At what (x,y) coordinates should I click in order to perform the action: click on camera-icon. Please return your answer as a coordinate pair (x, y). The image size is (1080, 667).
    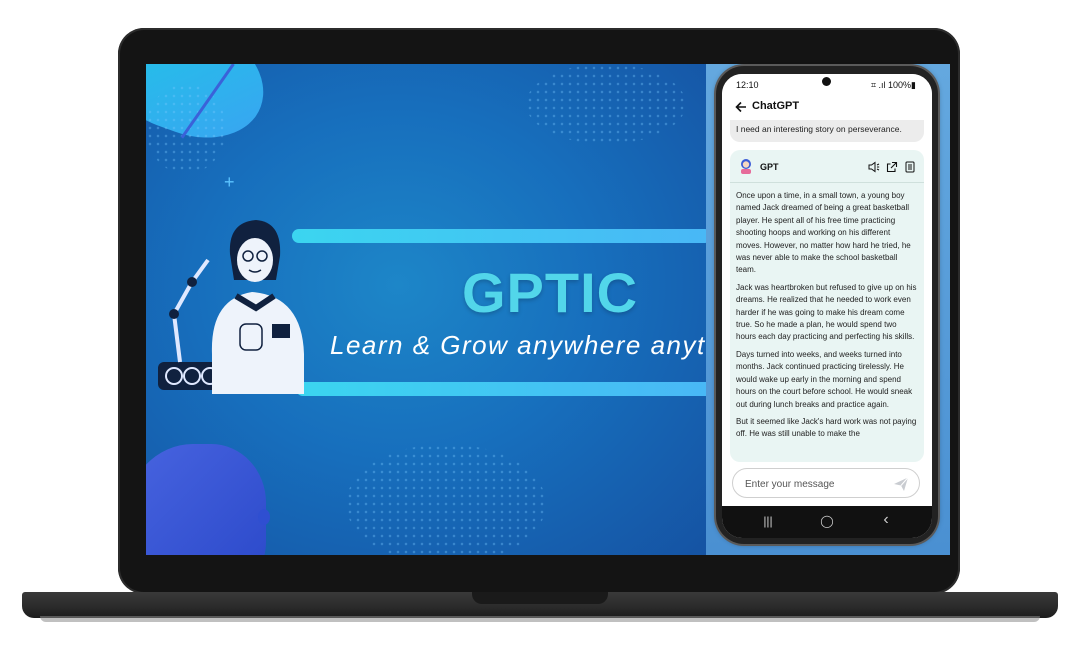
    Looking at the image, I should click on (826, 81).